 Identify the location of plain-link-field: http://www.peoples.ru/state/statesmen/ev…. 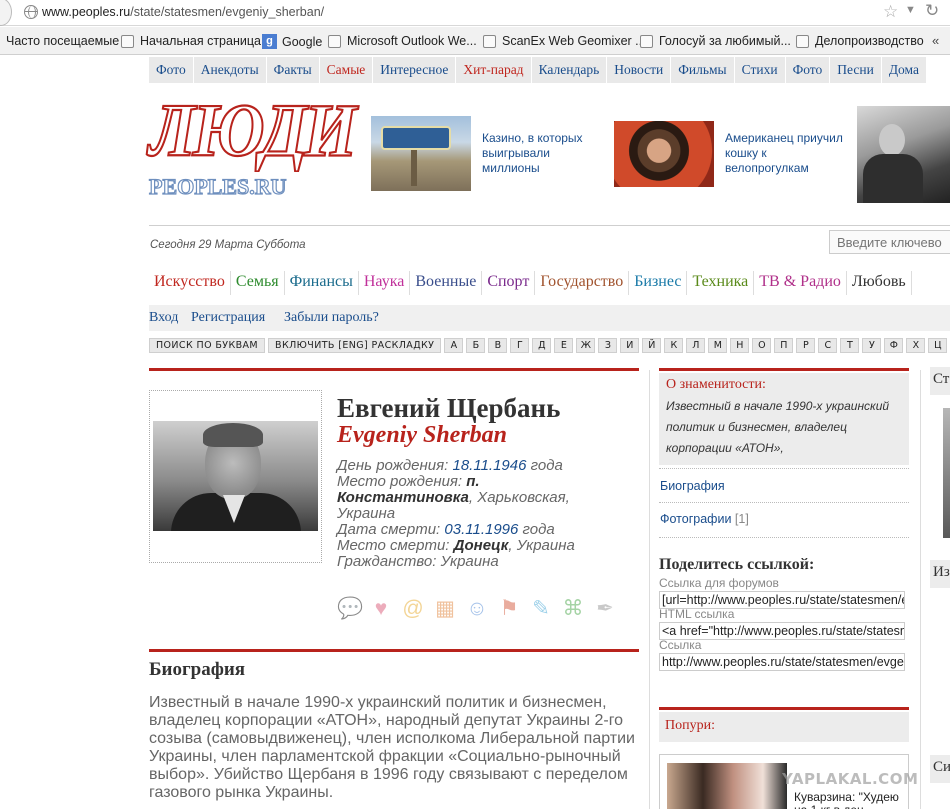
(782, 662).